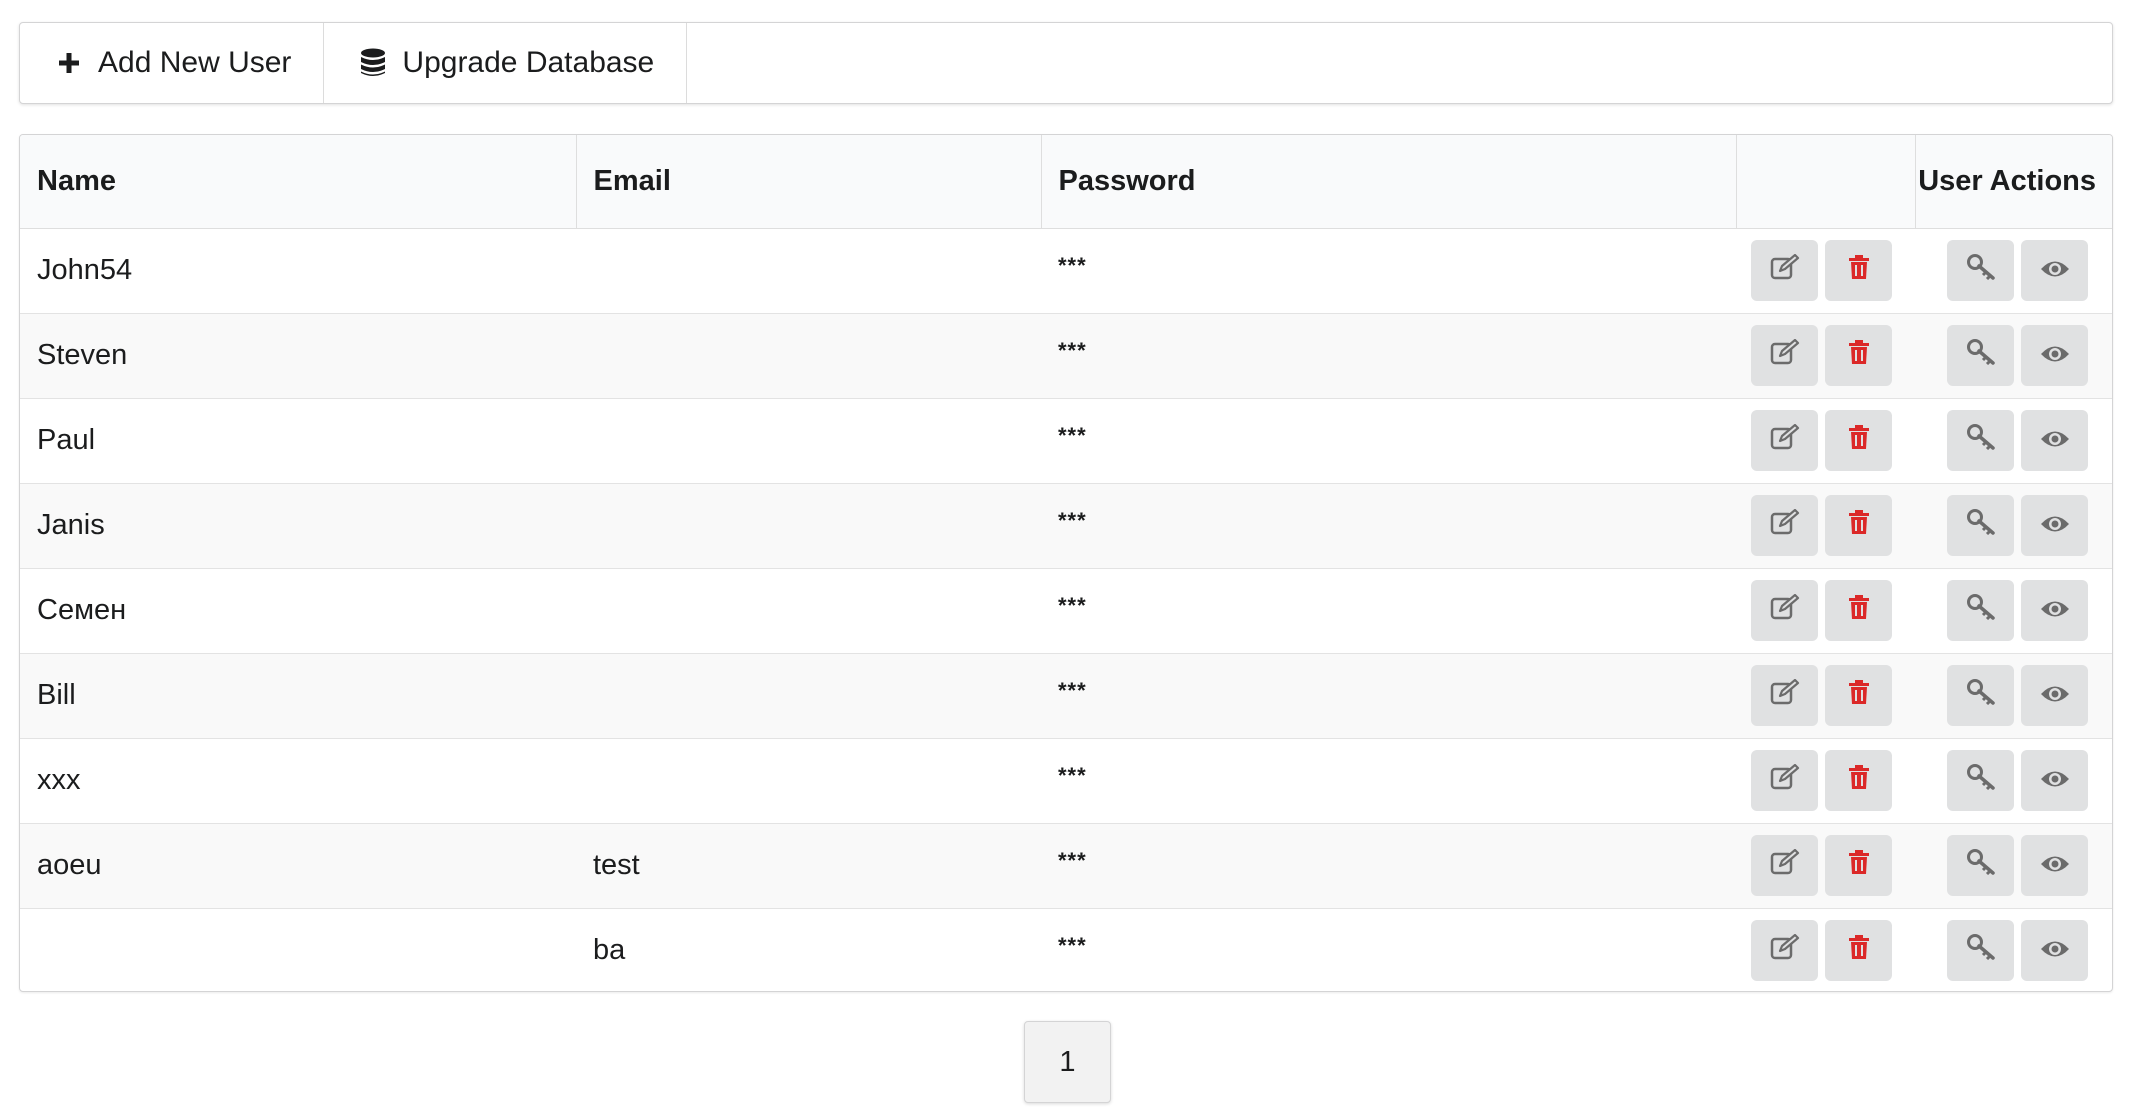 This screenshot has height=1118, width=2136. I want to click on table-row: John54 ***, so click(1066, 270).